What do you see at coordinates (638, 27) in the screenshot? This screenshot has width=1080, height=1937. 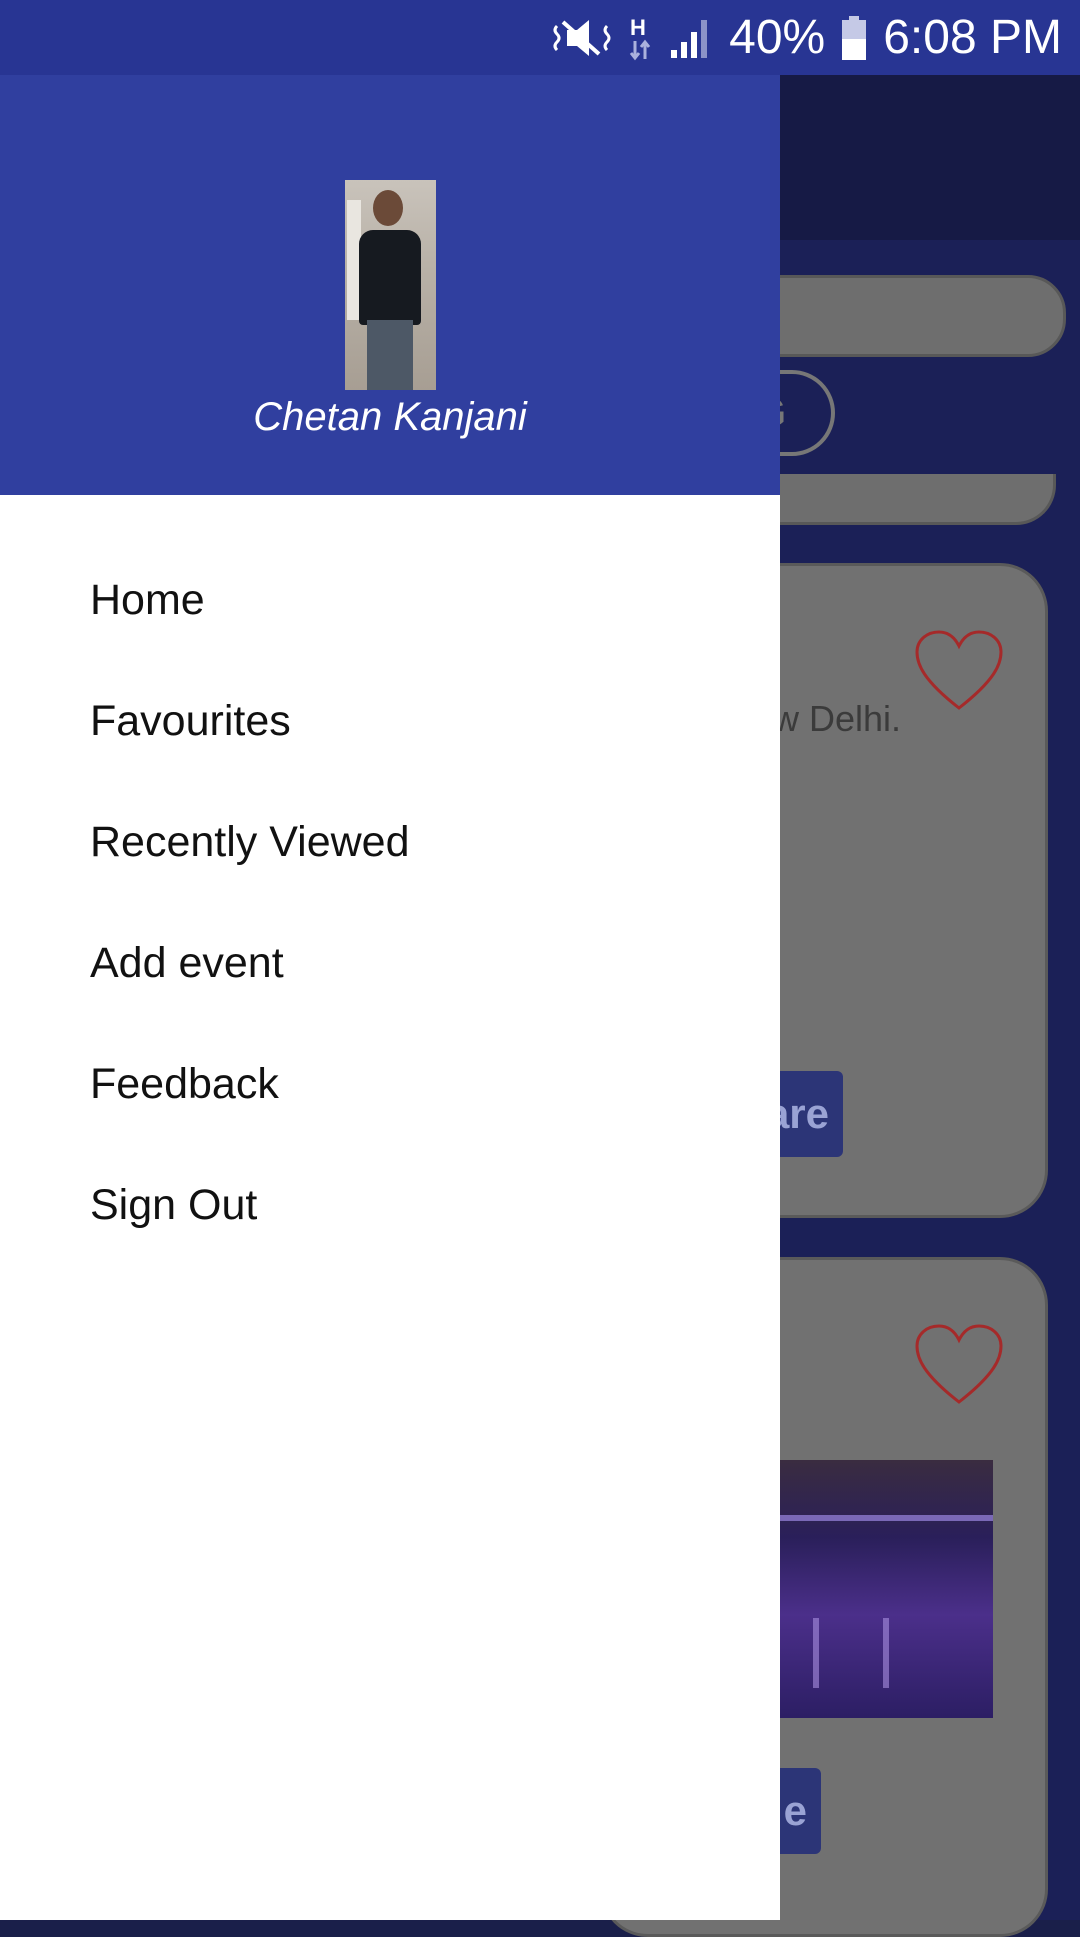 I see `svg-text: H` at bounding box center [638, 27].